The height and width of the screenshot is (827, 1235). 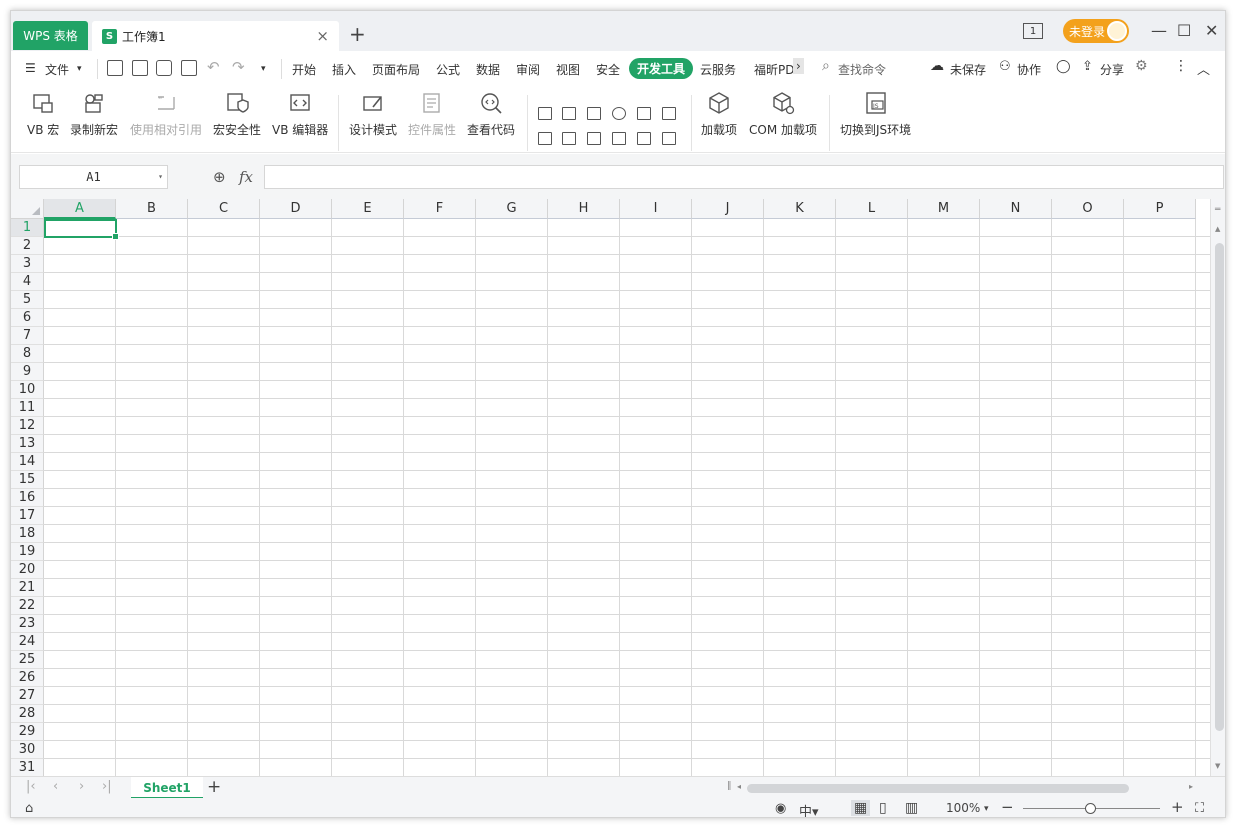 What do you see at coordinates (1090, 808) in the screenshot?
I see `zoom-slider-handle` at bounding box center [1090, 808].